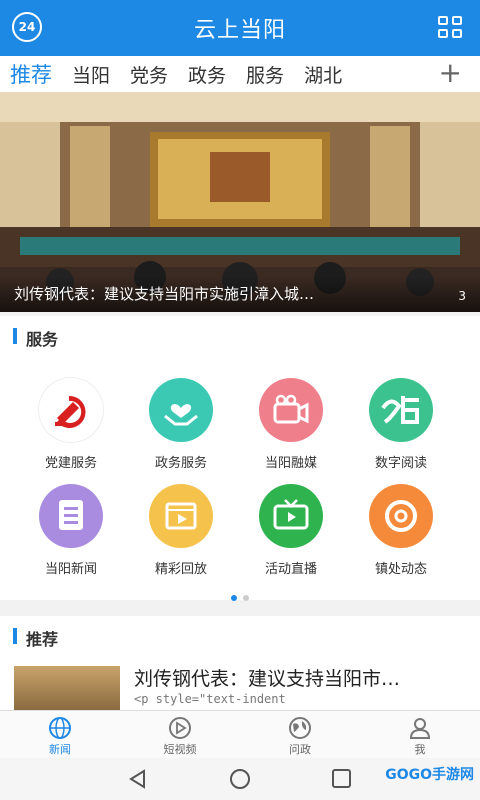 Image resolution: width=480 pixels, height=800 pixels. Describe the element at coordinates (401, 410) in the screenshot. I see `reading-logo-icon` at that location.